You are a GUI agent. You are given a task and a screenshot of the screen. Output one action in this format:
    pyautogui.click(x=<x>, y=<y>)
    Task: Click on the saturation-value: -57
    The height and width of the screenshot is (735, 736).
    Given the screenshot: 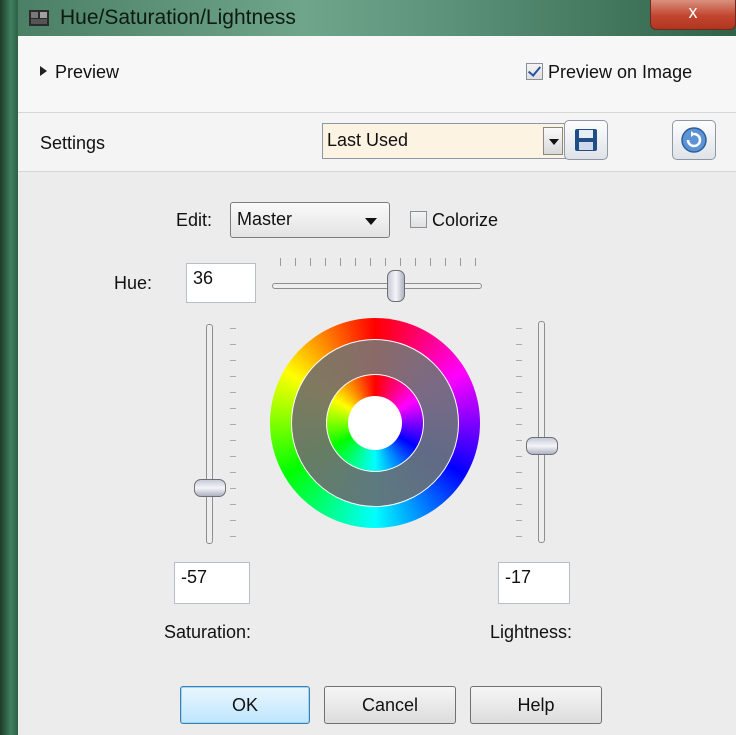 What is the action you would take?
    pyautogui.click(x=194, y=577)
    